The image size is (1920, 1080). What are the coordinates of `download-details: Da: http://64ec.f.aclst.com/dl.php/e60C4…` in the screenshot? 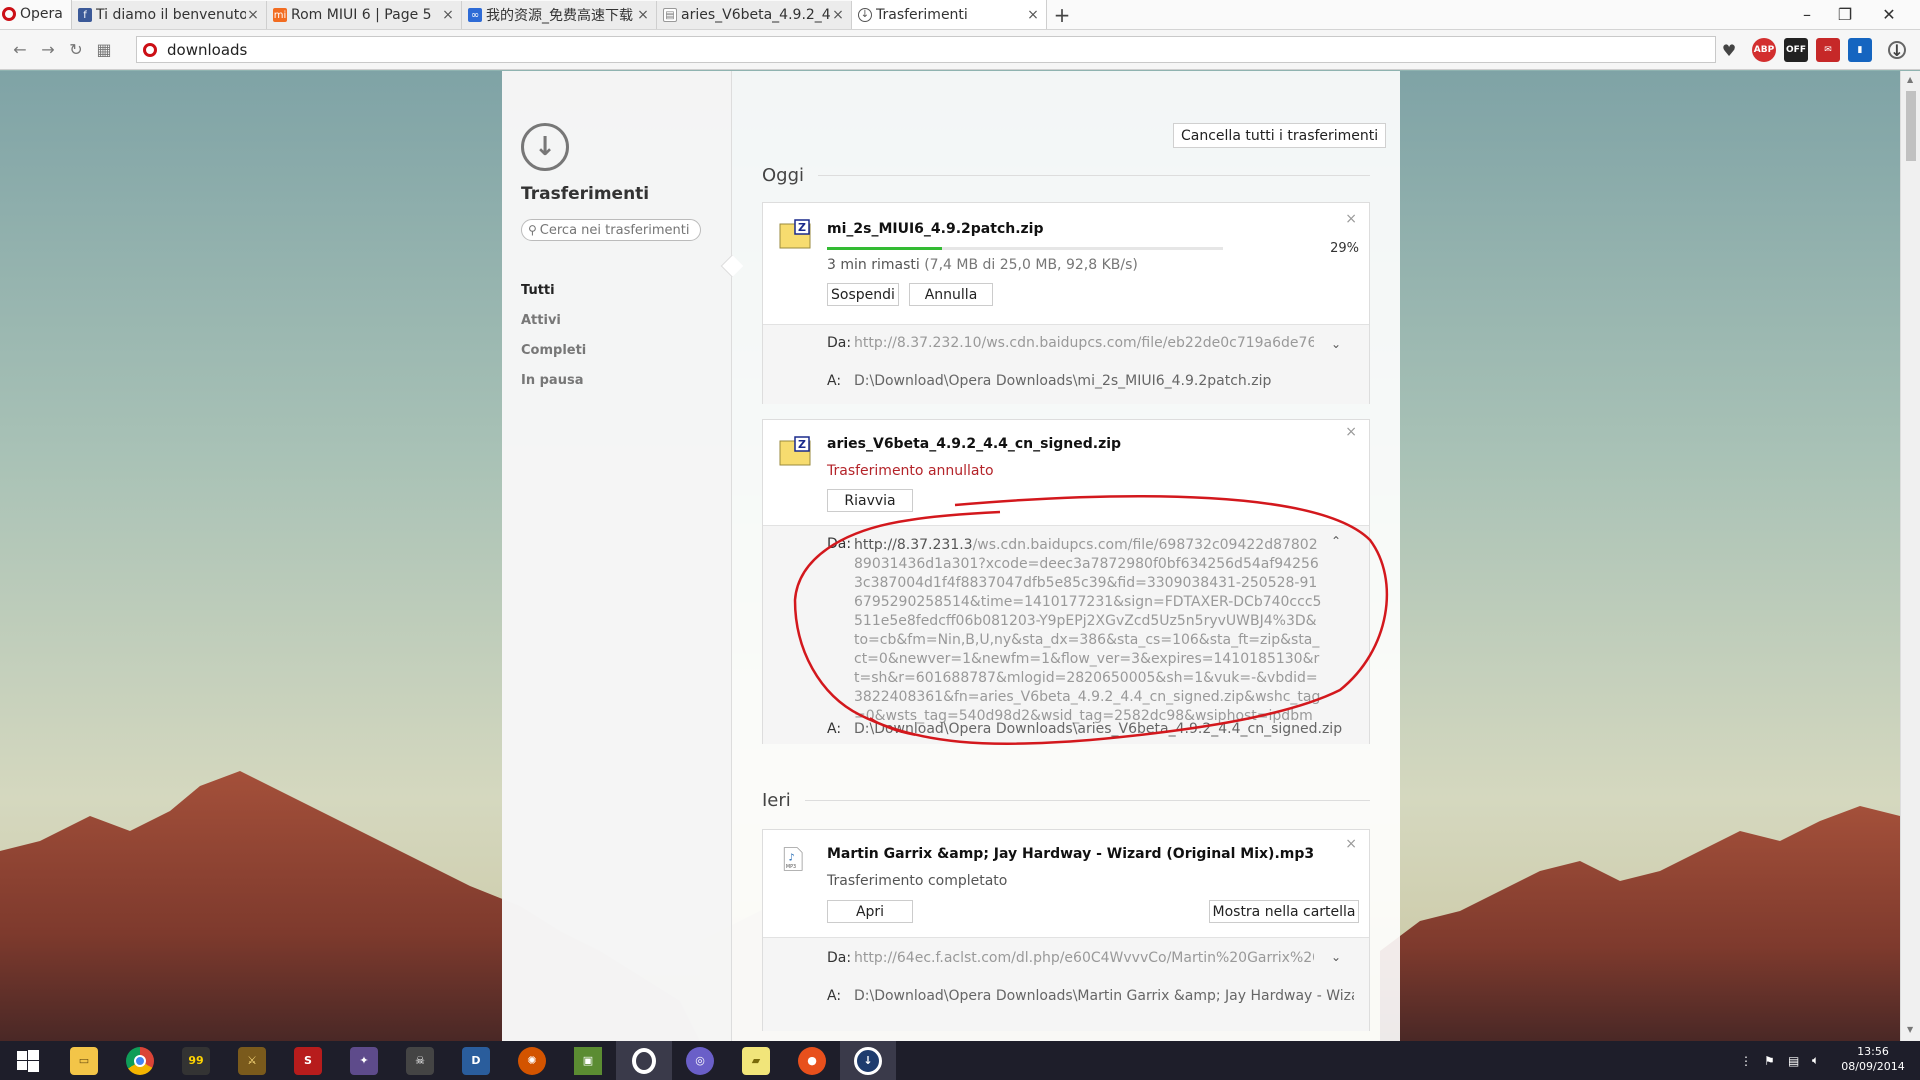 It's located at (1066, 984).